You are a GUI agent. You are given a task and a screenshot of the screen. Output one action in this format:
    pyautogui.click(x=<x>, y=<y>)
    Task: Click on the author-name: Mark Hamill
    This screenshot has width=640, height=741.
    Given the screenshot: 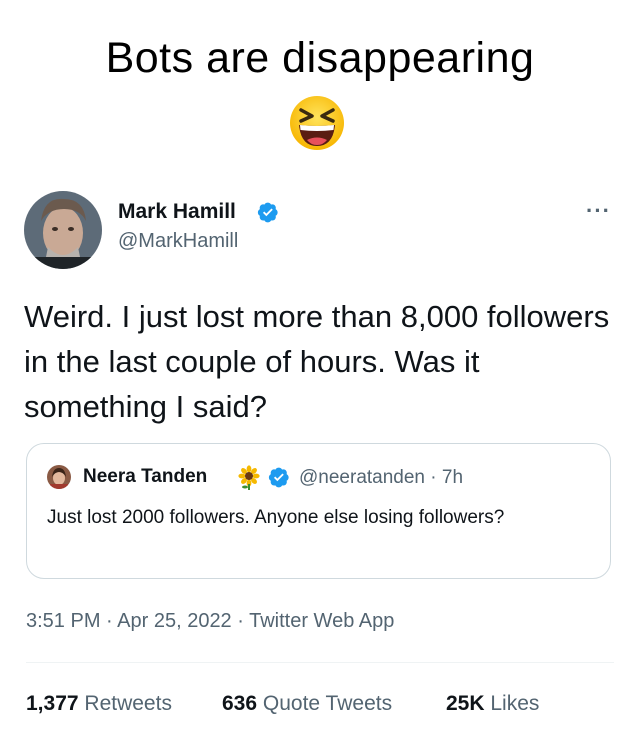 What is the action you would take?
    pyautogui.click(x=177, y=212)
    